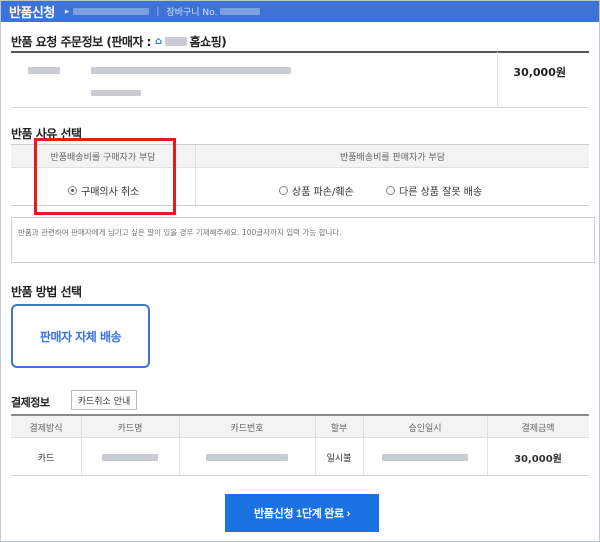 The height and width of the screenshot is (542, 600). What do you see at coordinates (130, 457) in the screenshot?
I see `card-name-redacted` at bounding box center [130, 457].